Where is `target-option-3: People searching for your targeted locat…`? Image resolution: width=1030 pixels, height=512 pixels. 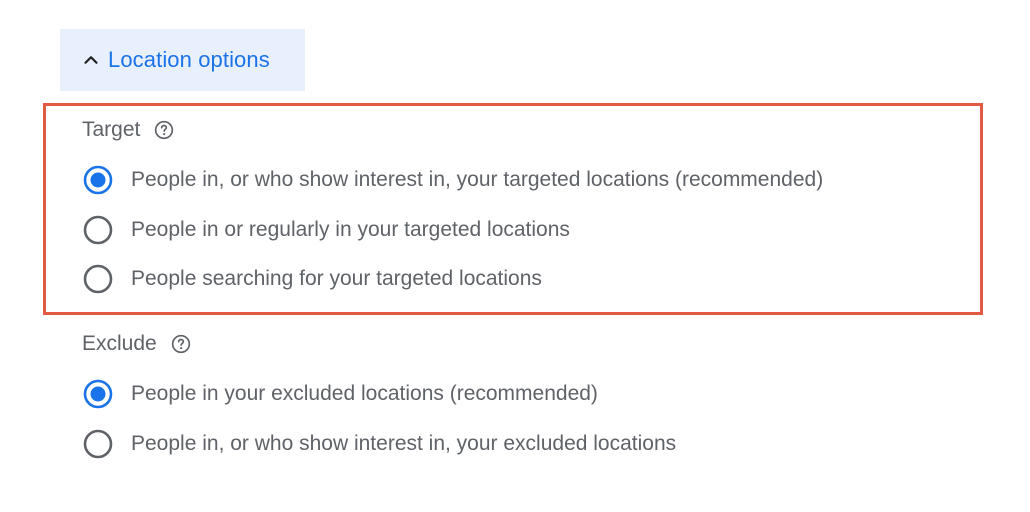
target-option-3: People searching for your targeted locat… is located at coordinates (312, 279).